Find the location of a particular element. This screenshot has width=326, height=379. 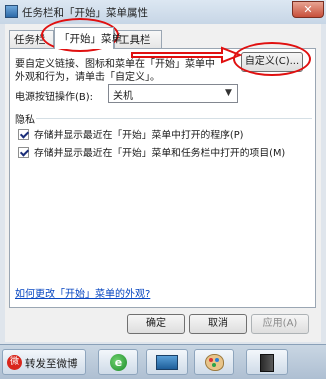

computer-icon is located at coordinates (267, 363).